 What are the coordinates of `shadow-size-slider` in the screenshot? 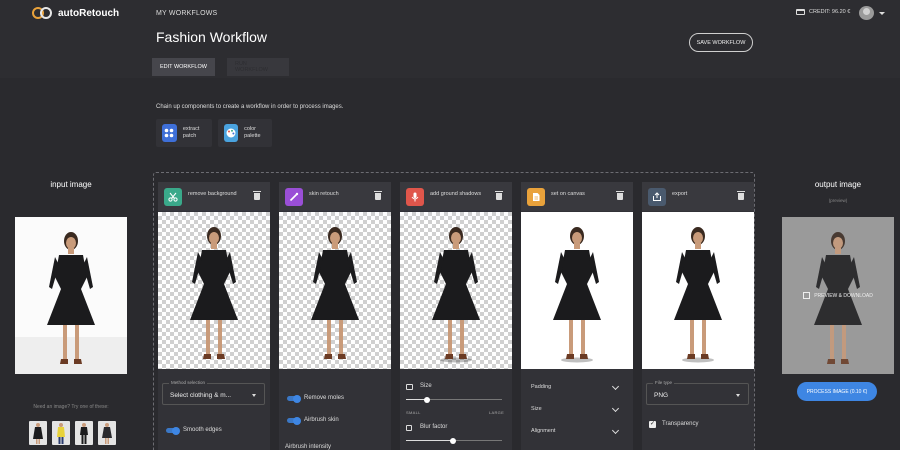 It's located at (454, 399).